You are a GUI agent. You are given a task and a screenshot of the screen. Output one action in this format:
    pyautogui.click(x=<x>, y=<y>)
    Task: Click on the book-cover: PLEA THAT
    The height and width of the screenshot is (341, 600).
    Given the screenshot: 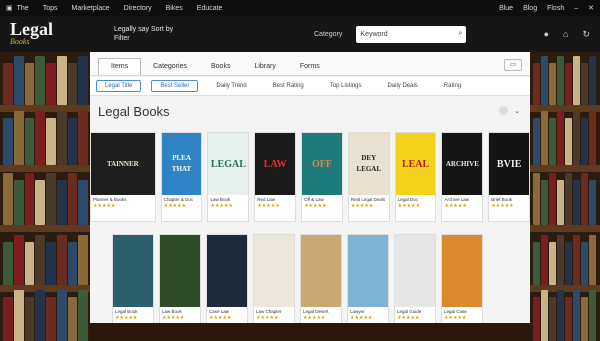 What is the action you would take?
    pyautogui.click(x=181, y=164)
    